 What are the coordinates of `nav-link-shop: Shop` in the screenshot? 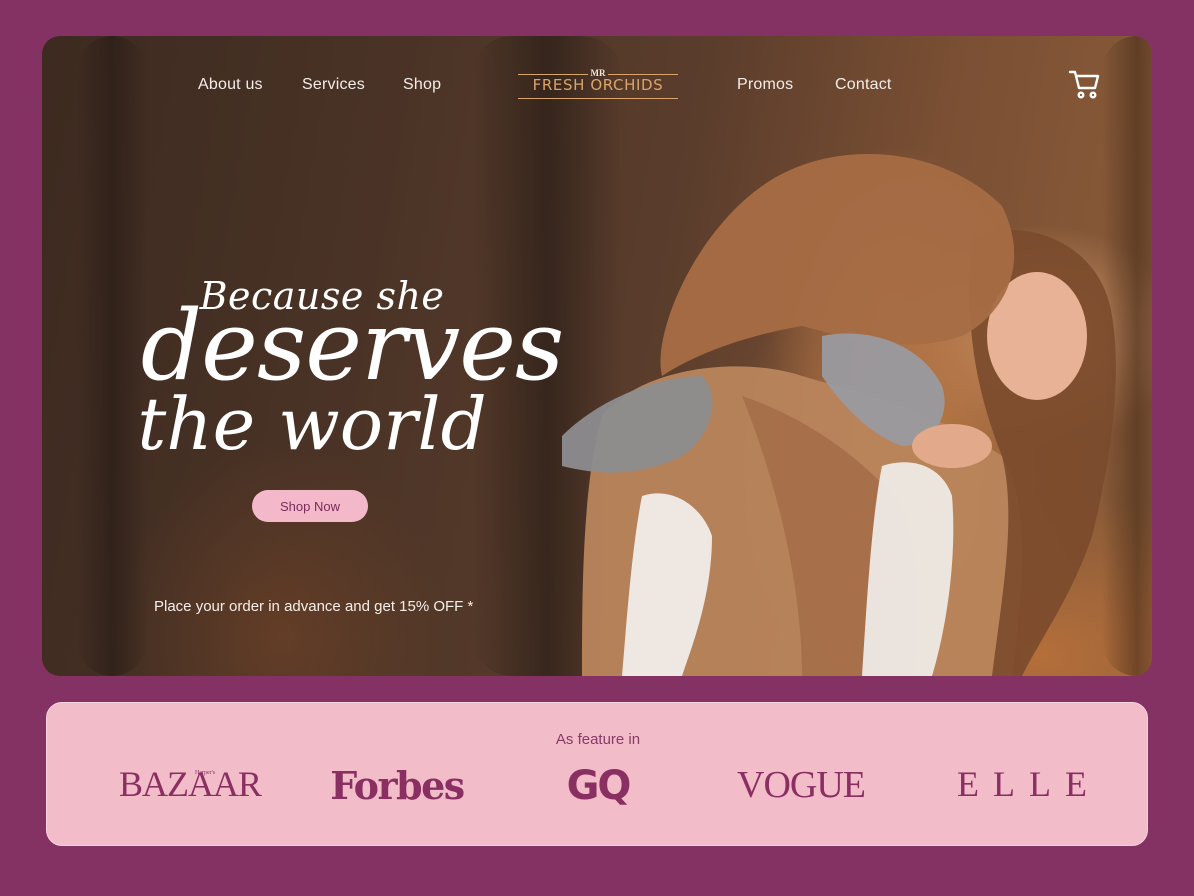 It's located at (422, 85).